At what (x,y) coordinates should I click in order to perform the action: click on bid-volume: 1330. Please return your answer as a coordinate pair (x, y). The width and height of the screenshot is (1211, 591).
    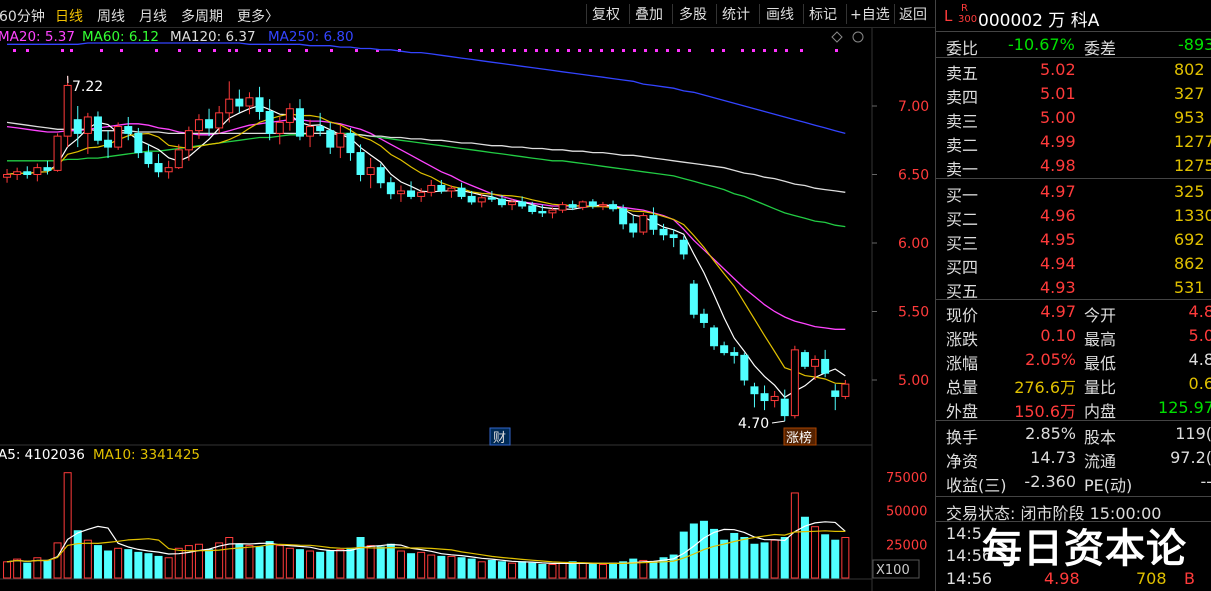
    Looking at the image, I should click on (1192, 215).